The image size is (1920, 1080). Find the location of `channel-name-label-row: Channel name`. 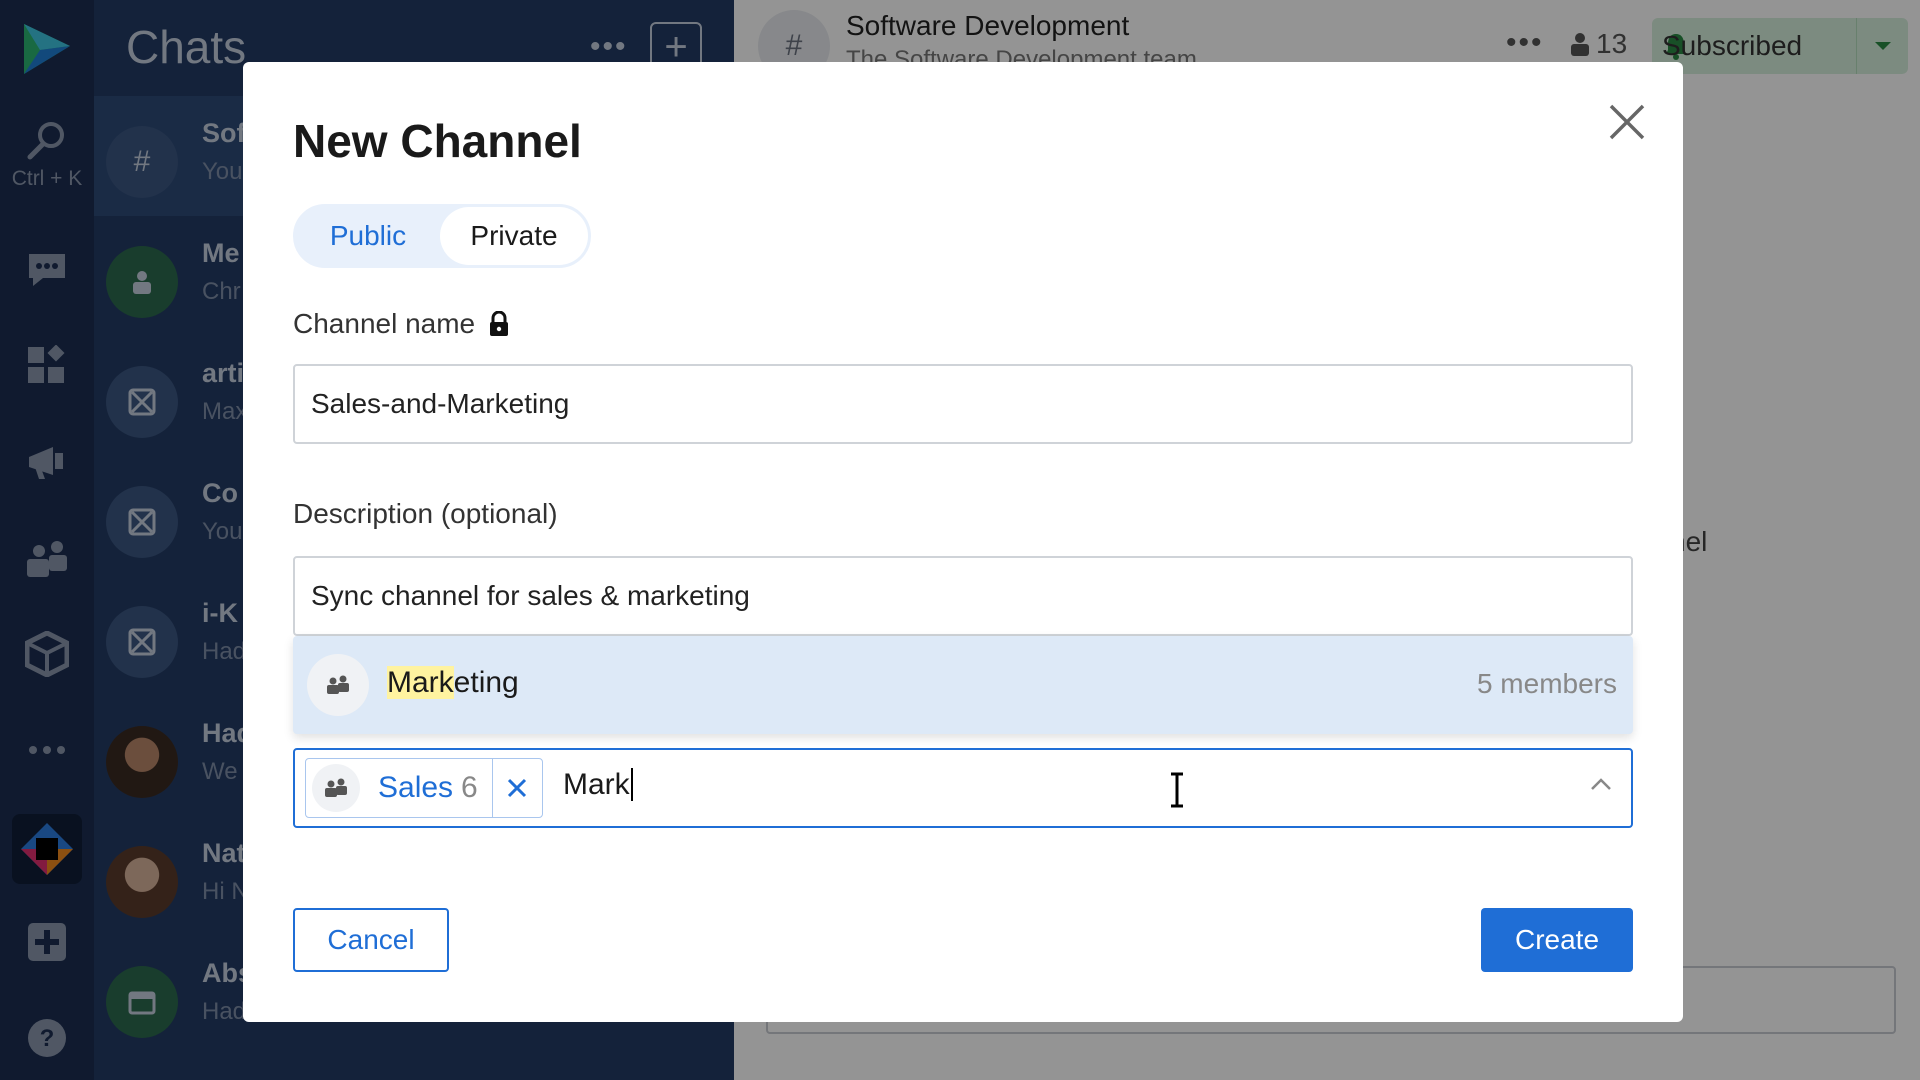

channel-name-label-row: Channel name is located at coordinates (401, 324).